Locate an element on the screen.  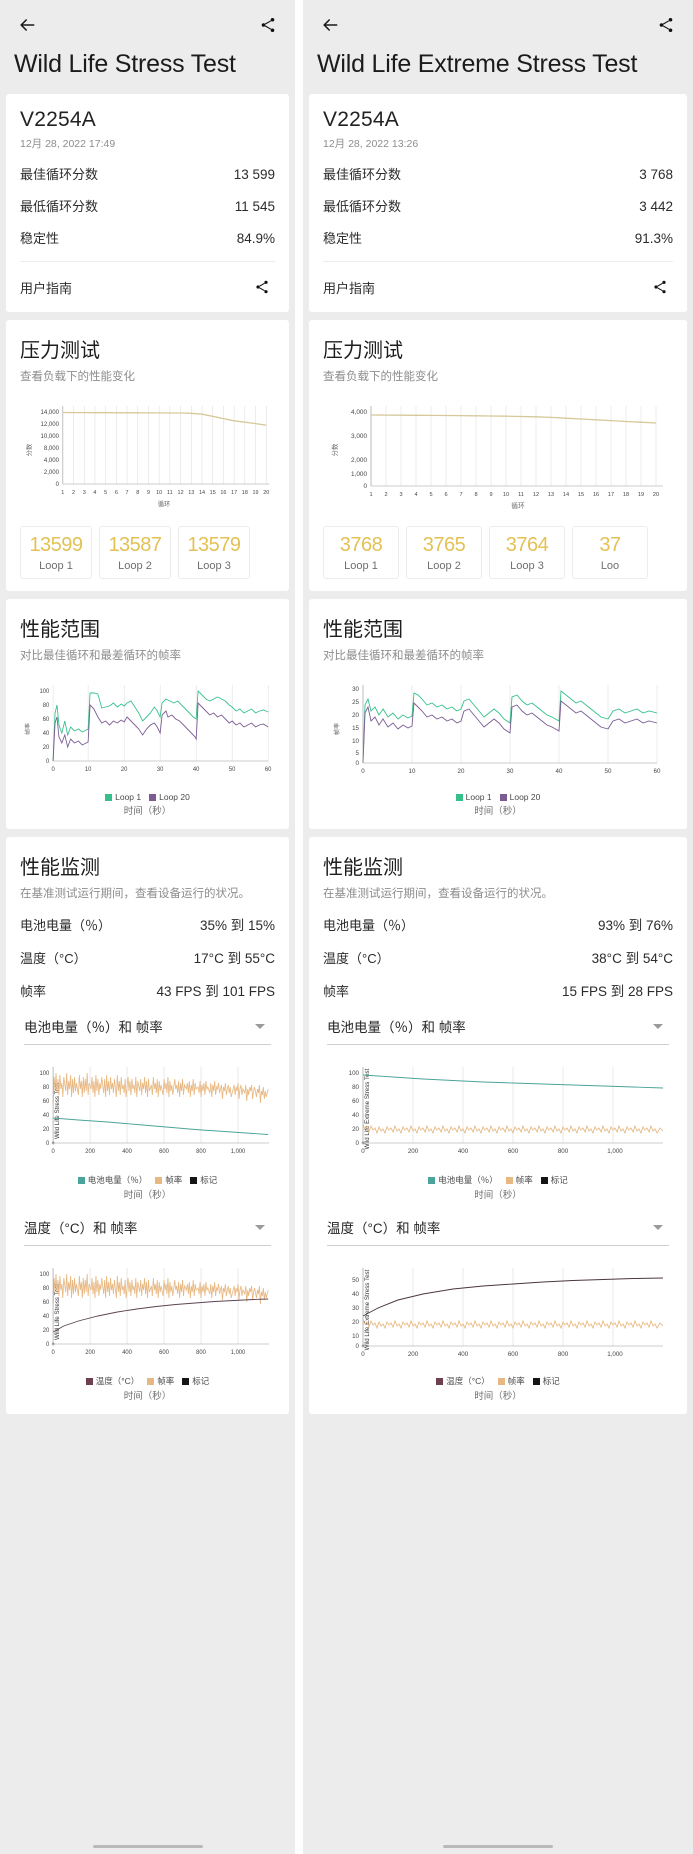
svg-text: 18 is located at coordinates (245, 493).